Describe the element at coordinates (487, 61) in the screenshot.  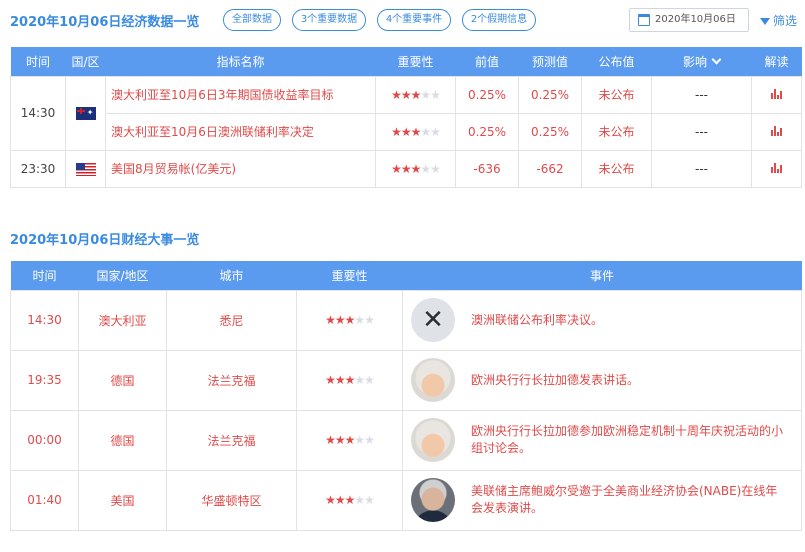
I see `col-header-previous: 前值` at that location.